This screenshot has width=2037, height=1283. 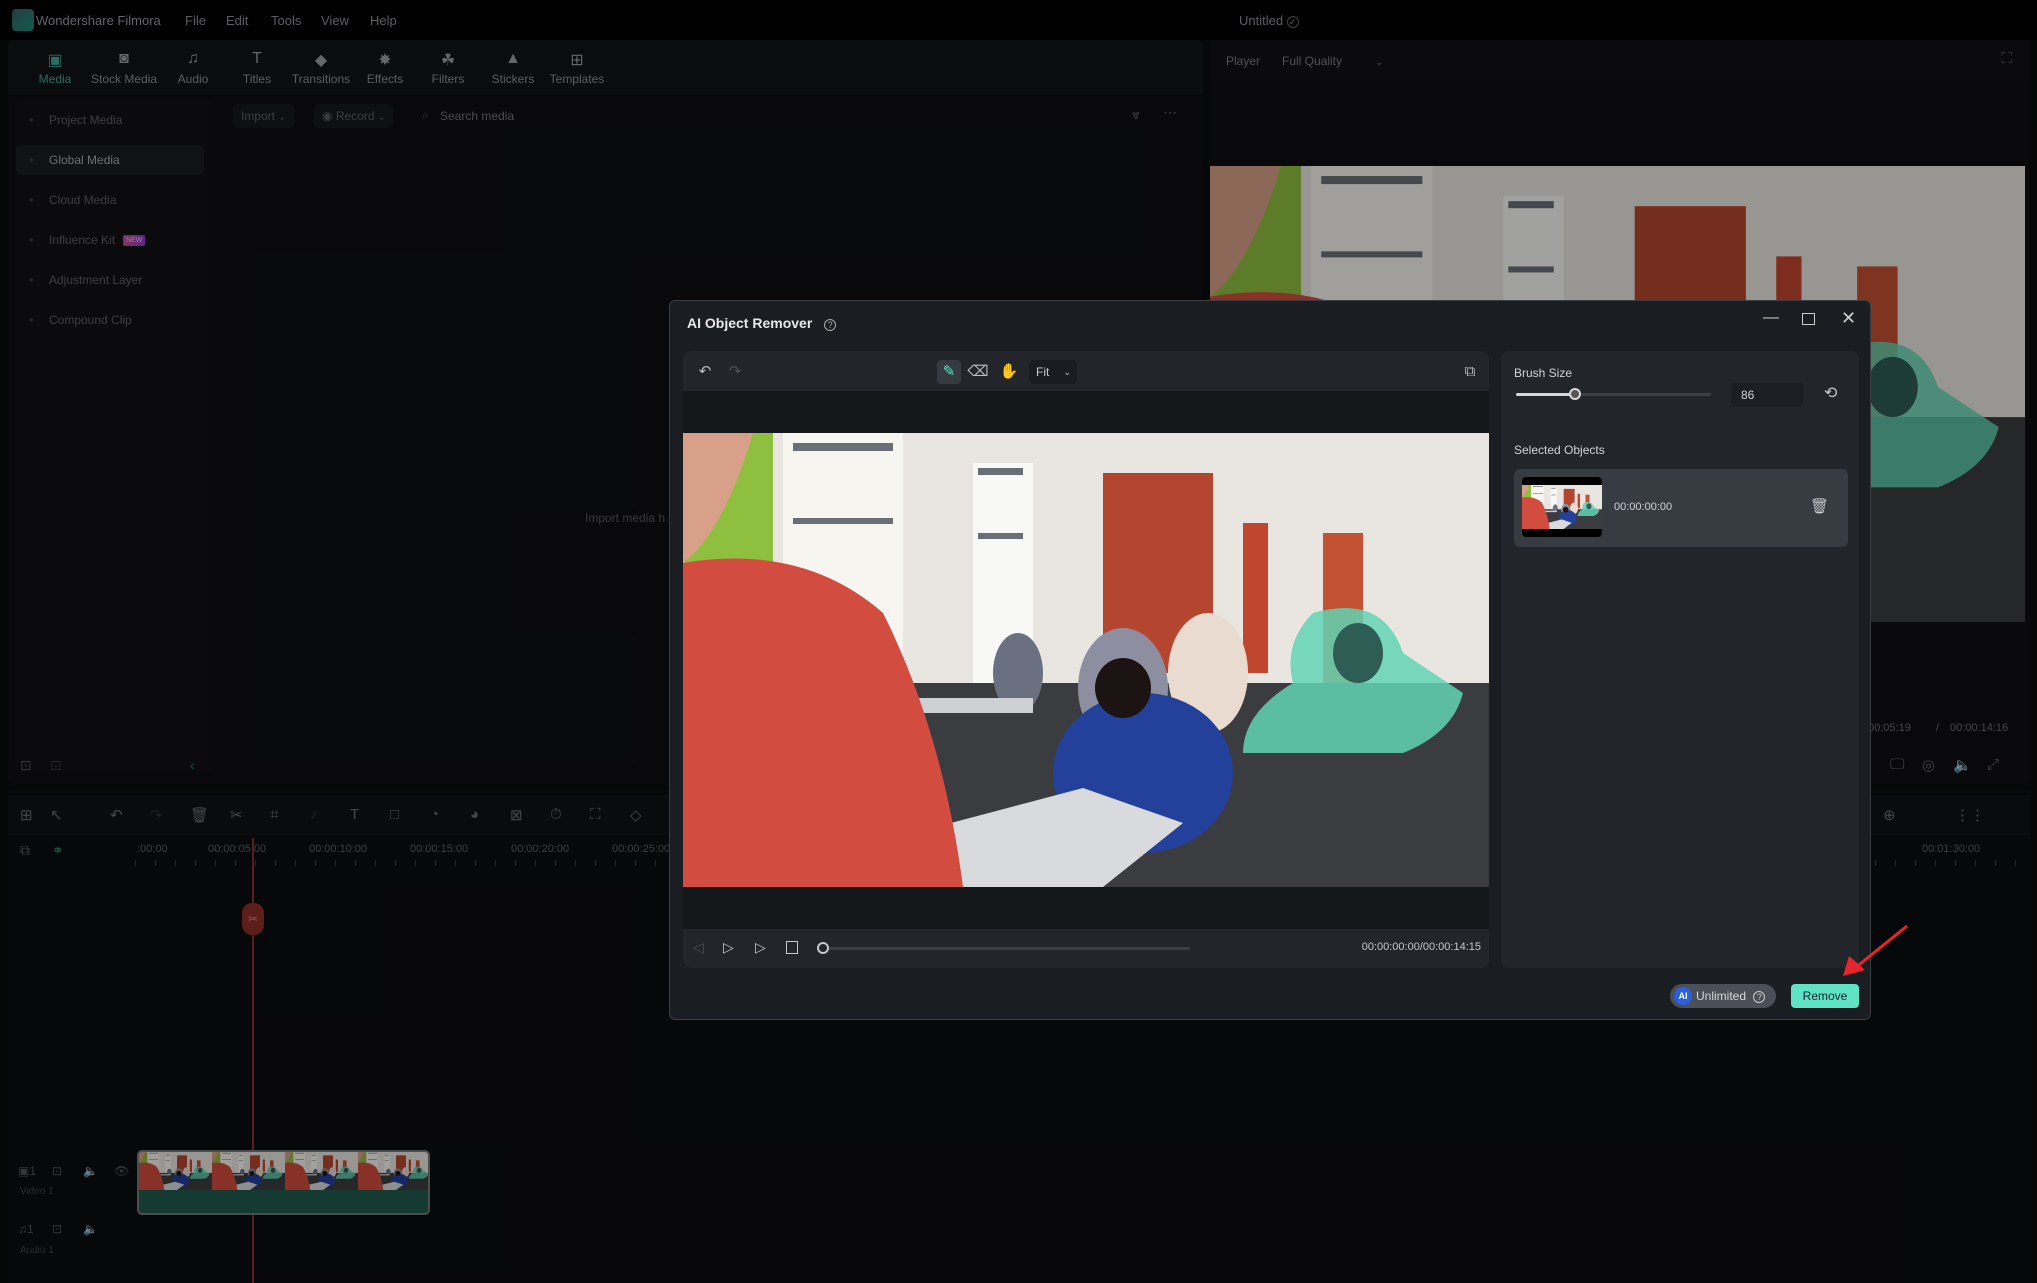 What do you see at coordinates (823, 948) in the screenshot?
I see `seek-handle` at bounding box center [823, 948].